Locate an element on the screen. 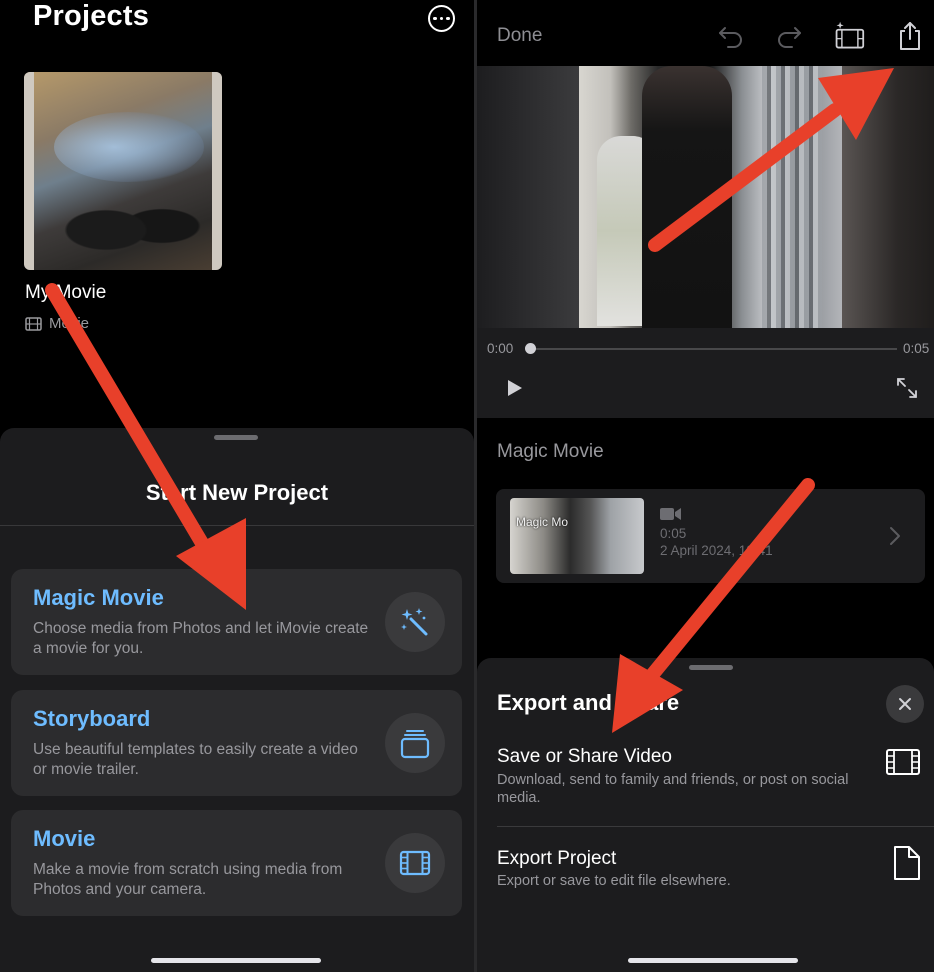 This screenshot has height=972, width=934. clip-card: Magic Mo 0:05 2 April 2024, 12:41 is located at coordinates (710, 536).